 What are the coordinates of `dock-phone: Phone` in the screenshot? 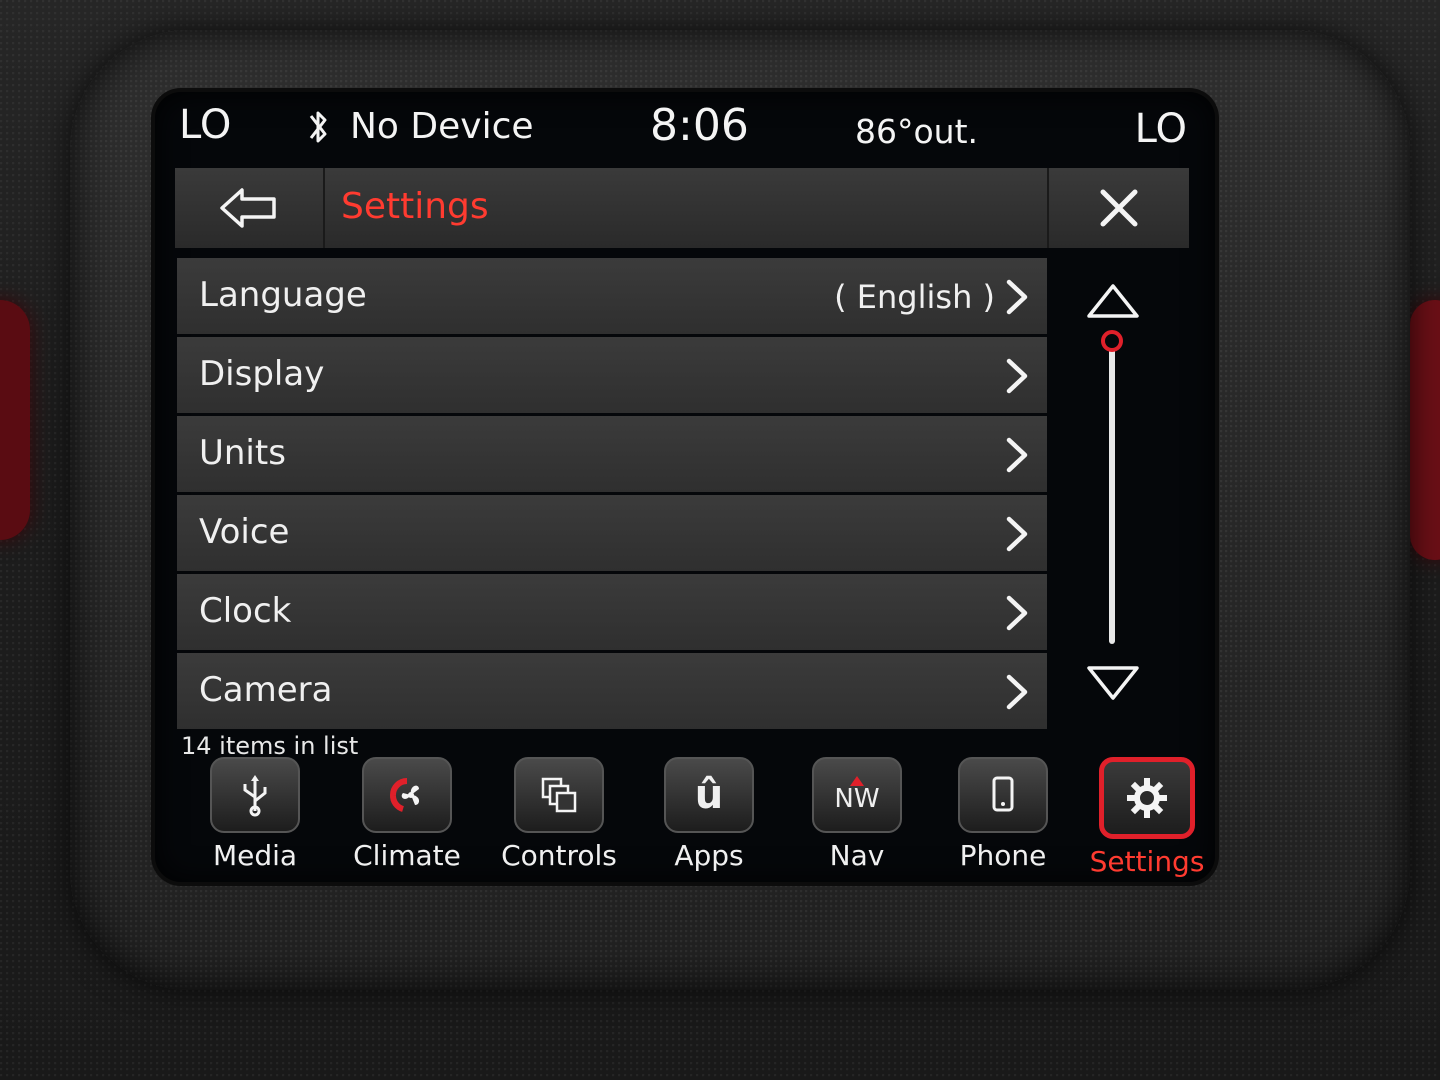 It's located at (1003, 814).